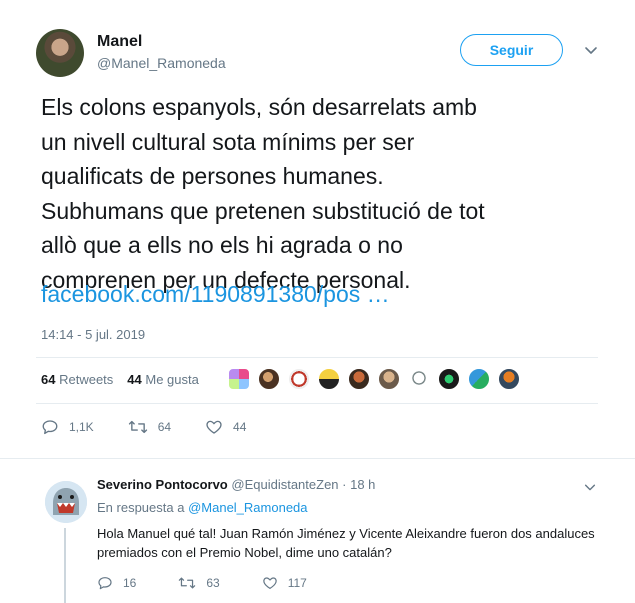 The image size is (635, 603). What do you see at coordinates (358, 484) in the screenshot?
I see `reply-time: · 18 h` at bounding box center [358, 484].